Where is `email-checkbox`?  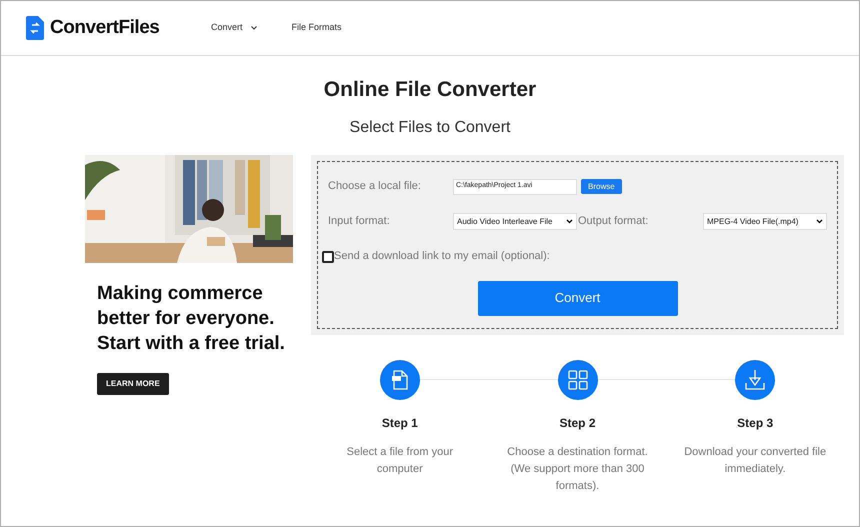 email-checkbox is located at coordinates (328, 256).